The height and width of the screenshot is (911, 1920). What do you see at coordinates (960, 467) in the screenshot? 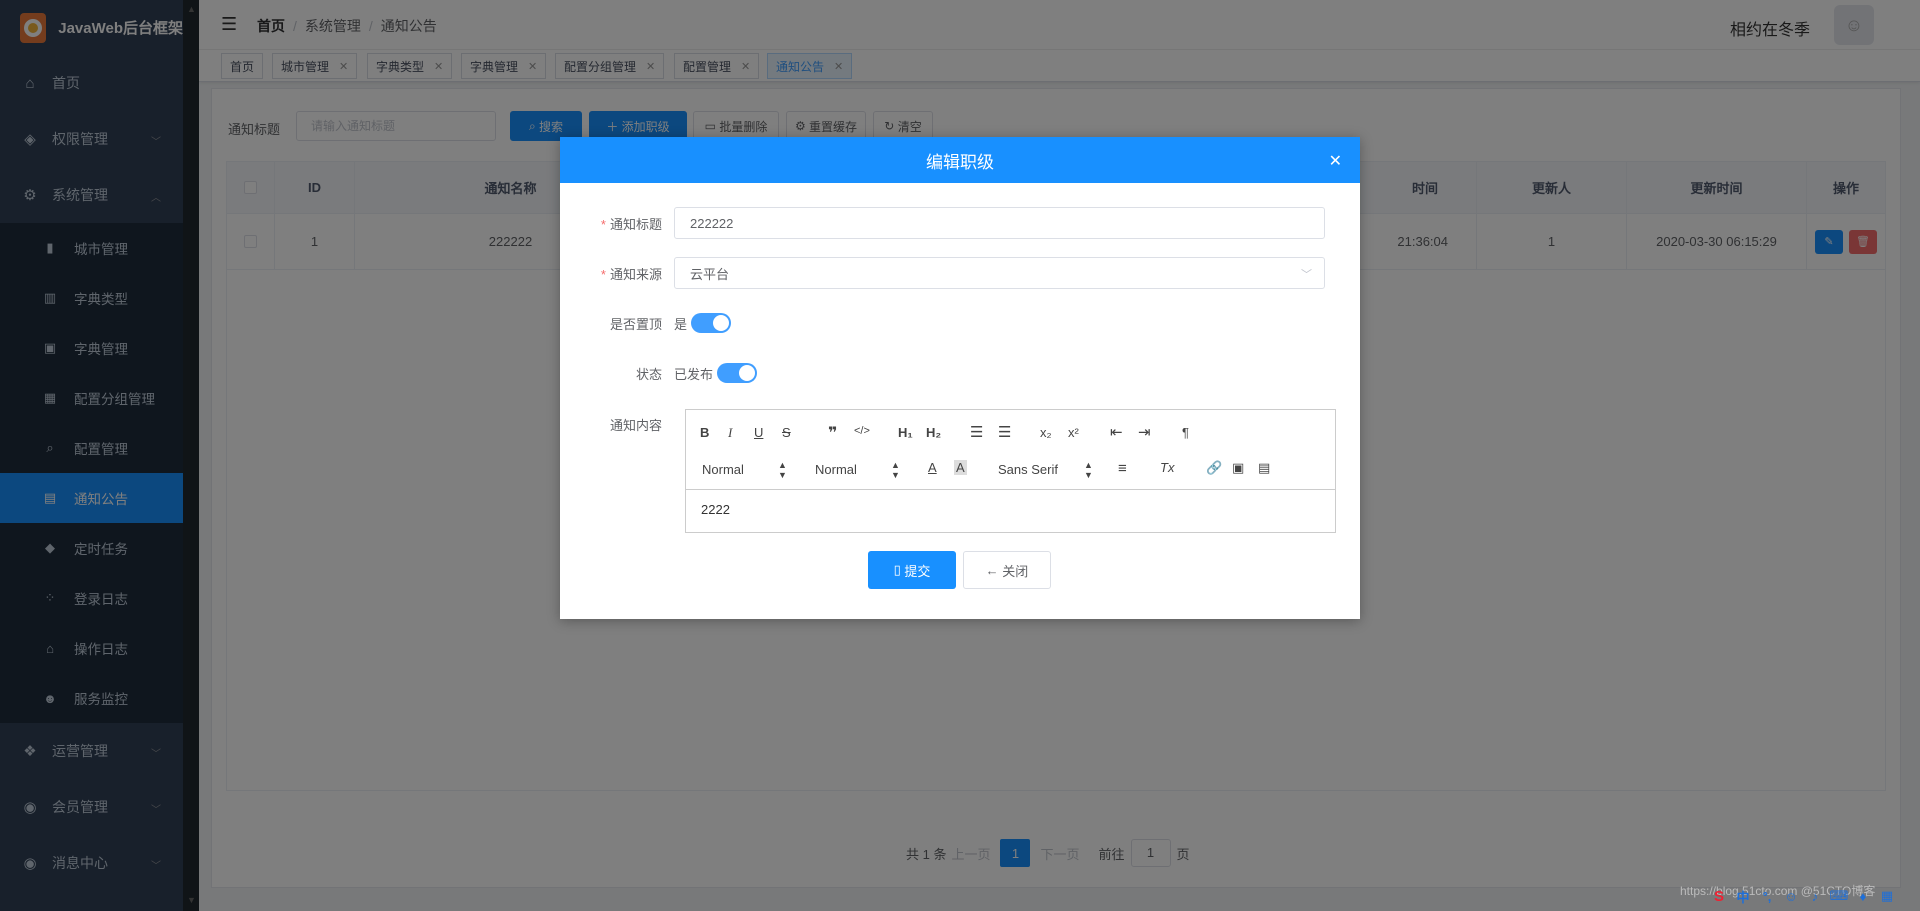
I see `background-color-icon: A` at bounding box center [960, 467].